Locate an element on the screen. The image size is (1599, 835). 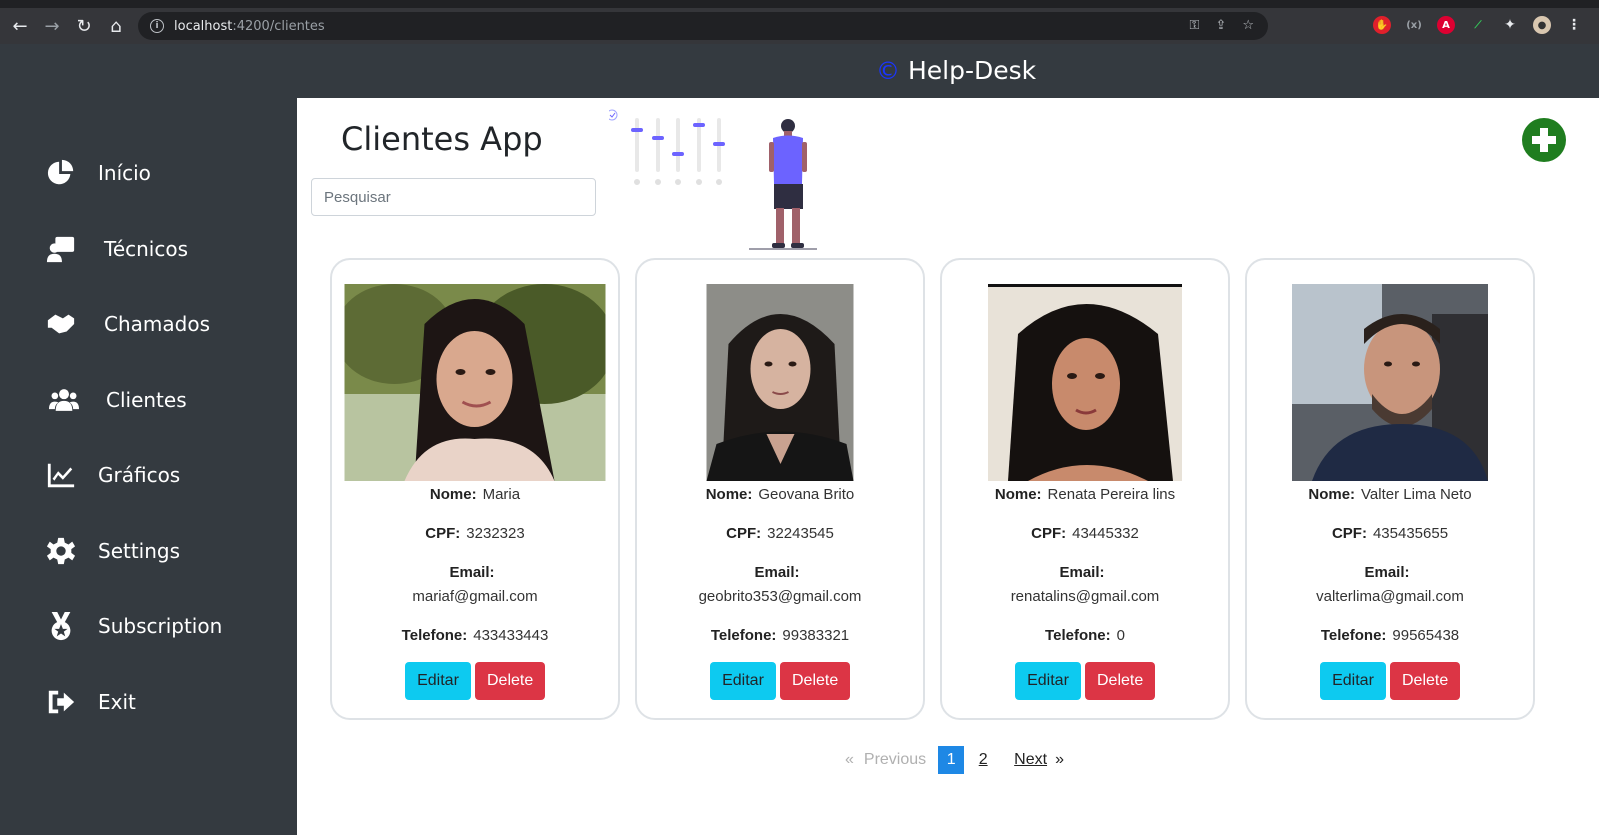
client-name: Nome: Geovana Brito is located at coordinates (780, 494).